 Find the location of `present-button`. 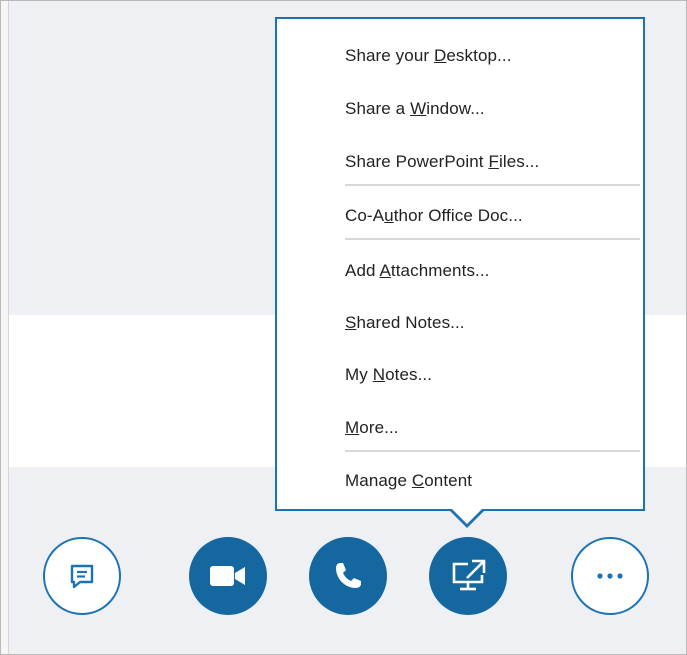

present-button is located at coordinates (468, 576).